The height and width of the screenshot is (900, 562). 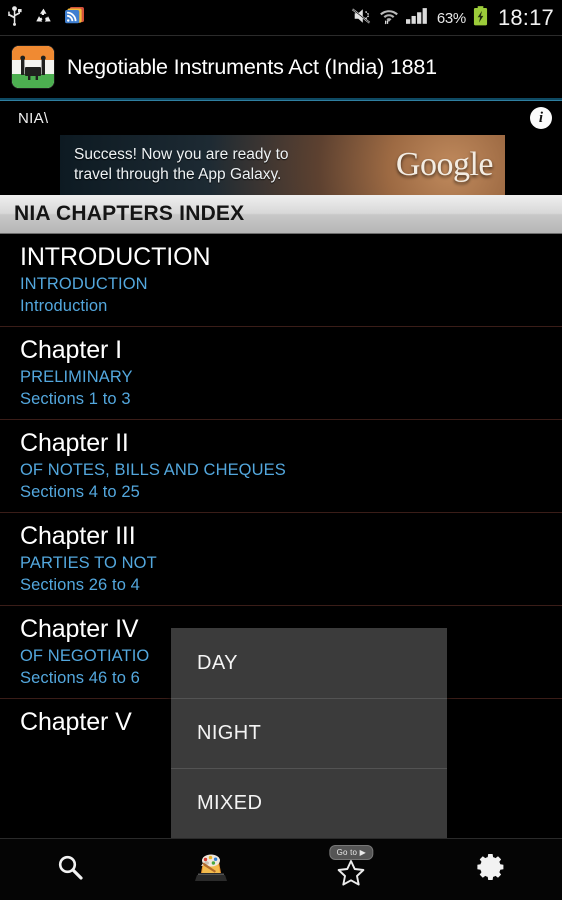 I want to click on chapter-sections: Sections 26 to 4, so click(x=80, y=584).